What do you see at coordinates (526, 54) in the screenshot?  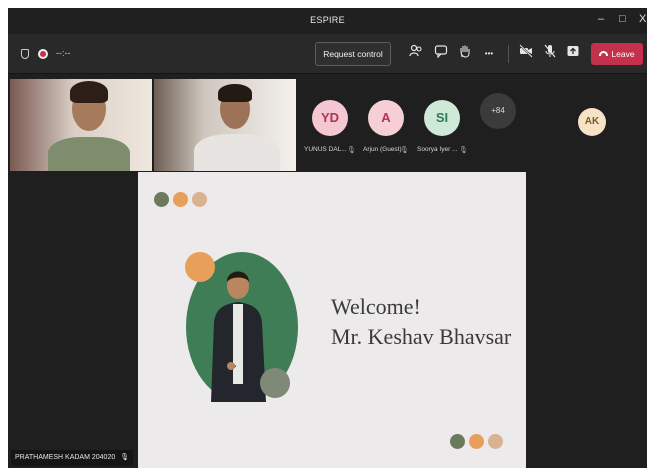 I see `camera-off-icon` at bounding box center [526, 54].